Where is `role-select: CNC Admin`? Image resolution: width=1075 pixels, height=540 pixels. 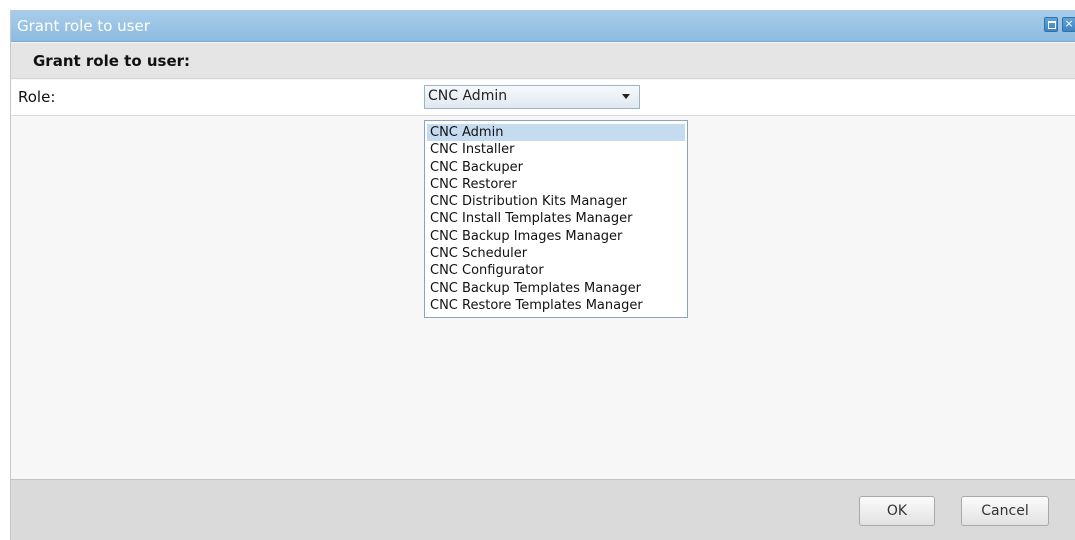
role-select: CNC Admin is located at coordinates (532, 97).